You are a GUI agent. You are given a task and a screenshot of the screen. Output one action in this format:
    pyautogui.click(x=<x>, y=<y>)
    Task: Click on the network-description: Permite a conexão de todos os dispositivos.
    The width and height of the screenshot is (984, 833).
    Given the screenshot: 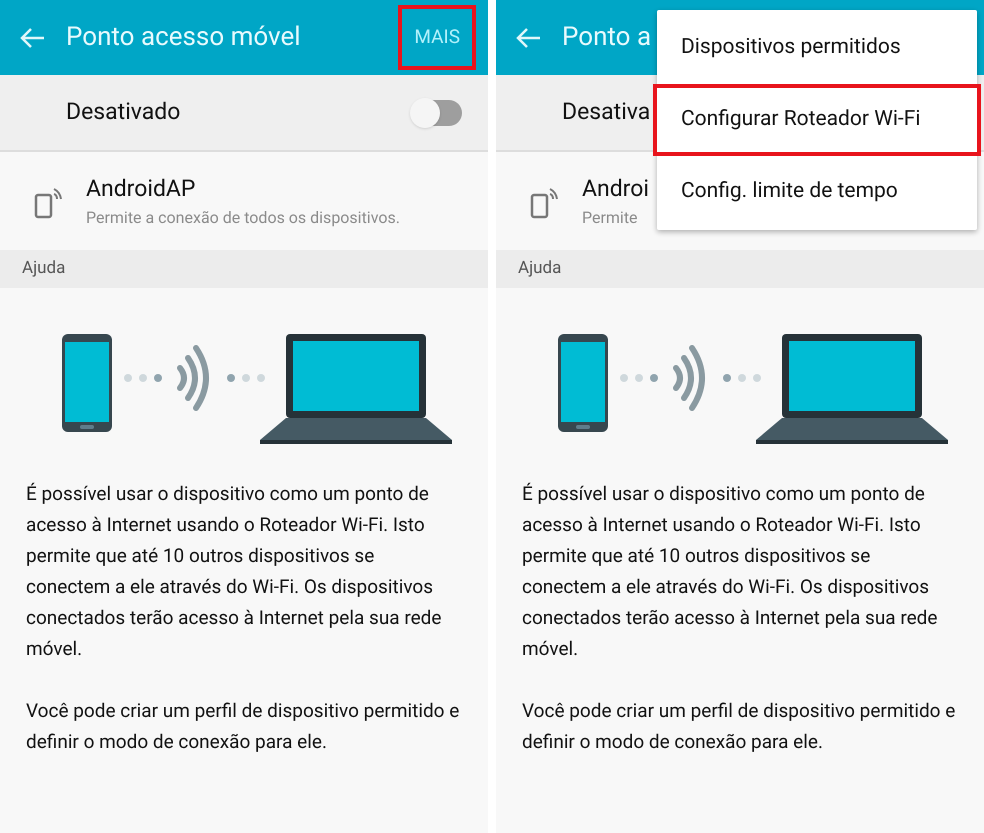 What is the action you would take?
    pyautogui.click(x=243, y=218)
    